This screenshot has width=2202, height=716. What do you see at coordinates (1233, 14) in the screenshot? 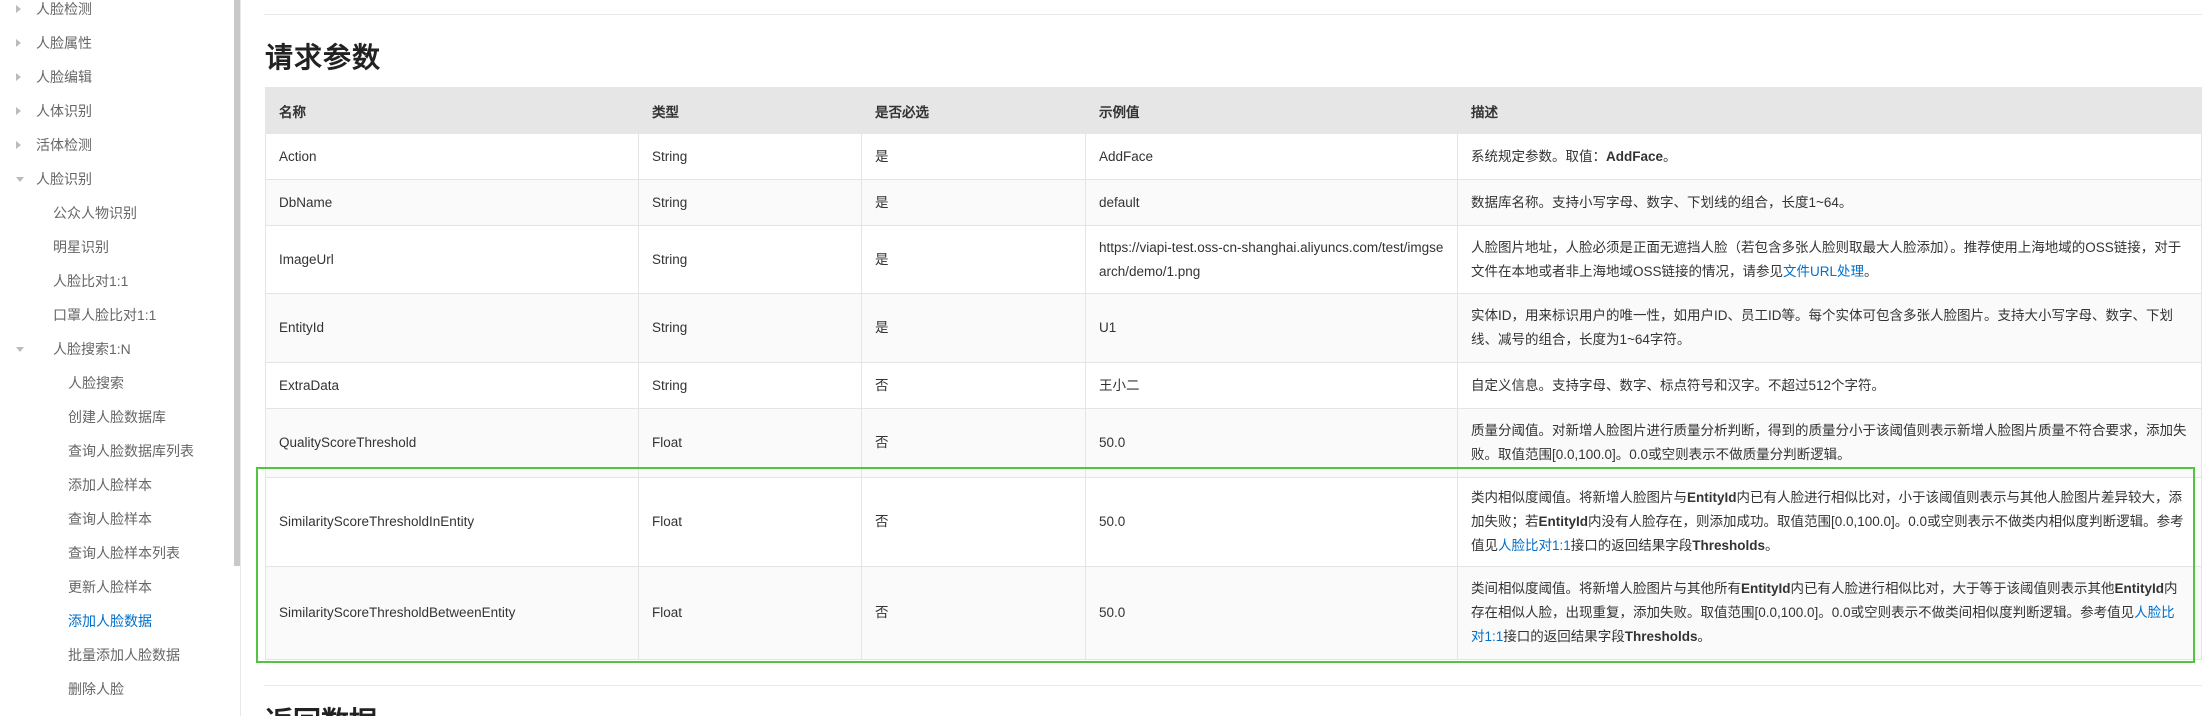
I see `top-divider` at bounding box center [1233, 14].